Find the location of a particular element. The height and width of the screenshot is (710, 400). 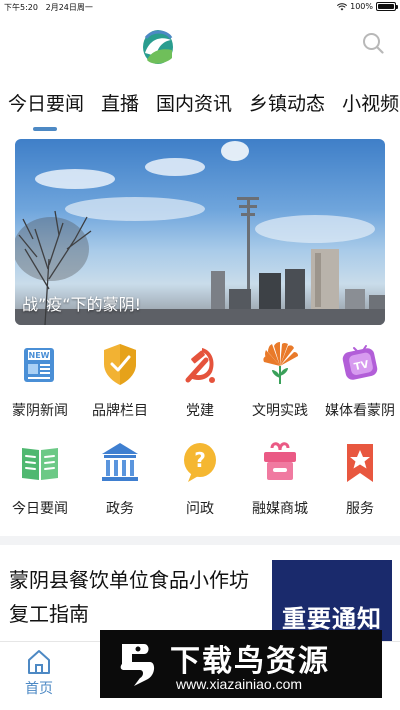

grid-item-media-mall: 融媒商城 is located at coordinates (280, 478).